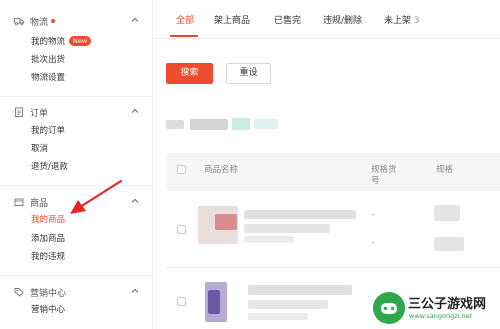  What do you see at coordinates (19, 112) in the screenshot?
I see `clipboard-icon` at bounding box center [19, 112].